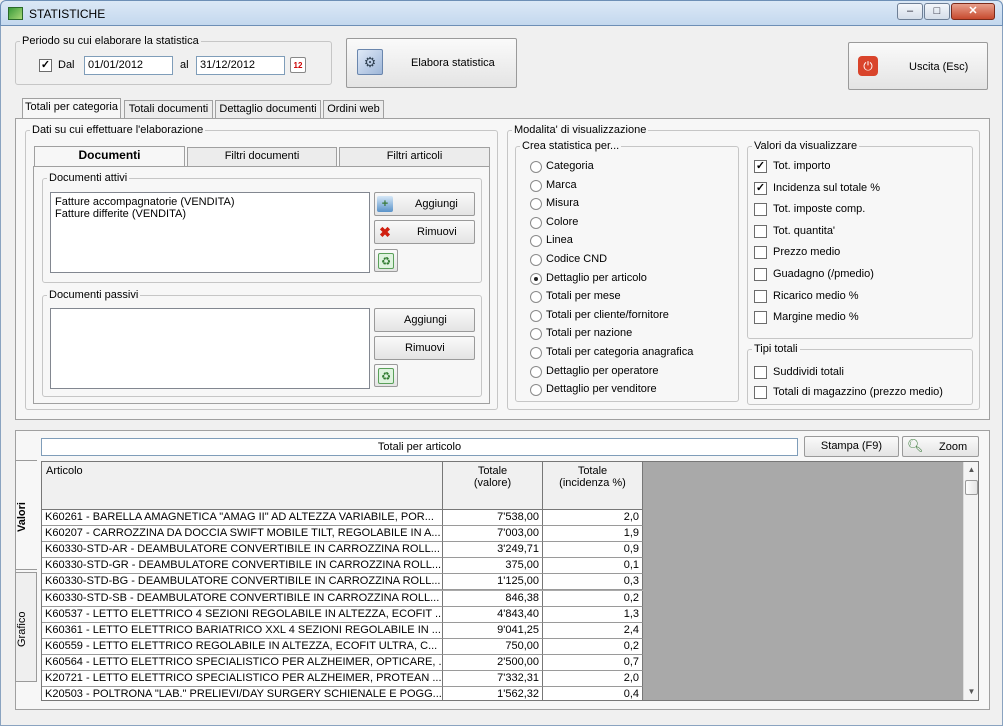 This screenshot has width=1003, height=726. What do you see at coordinates (424, 348) in the screenshot?
I see `rimuovi-passivi-button: Rimuovi` at bounding box center [424, 348].